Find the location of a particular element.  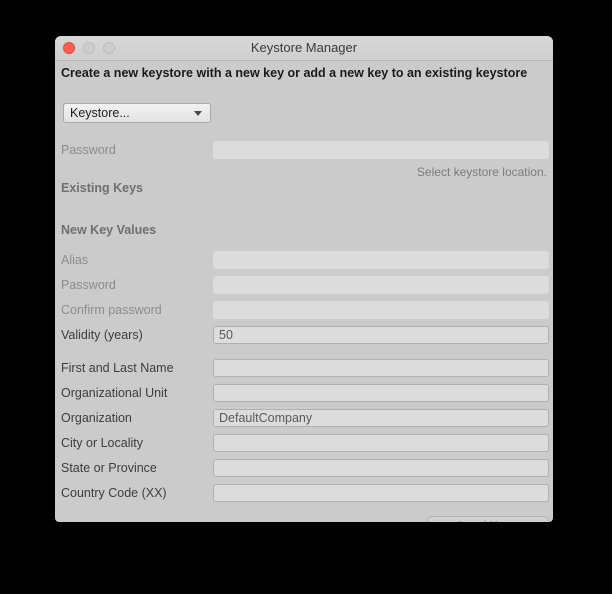

keystore-password-label: Password is located at coordinates (88, 150).